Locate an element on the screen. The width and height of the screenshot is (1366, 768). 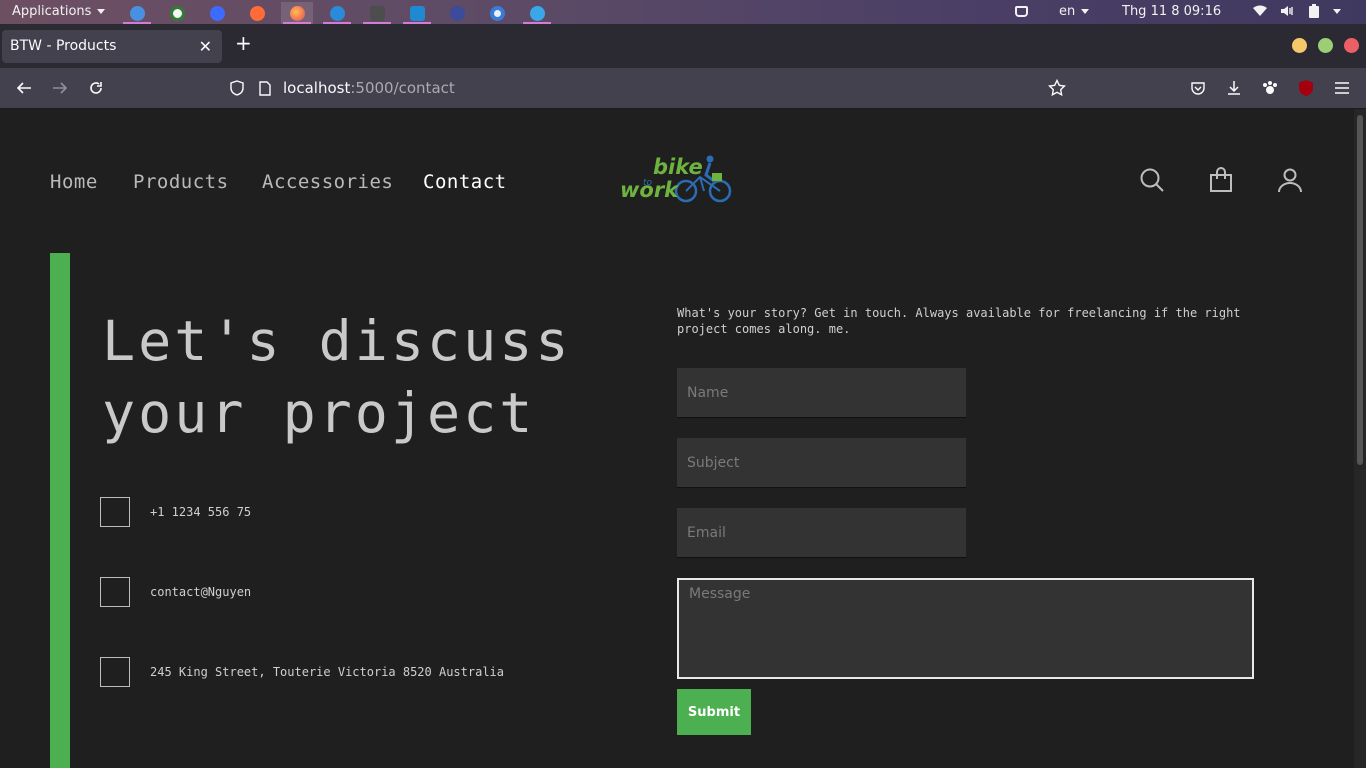
scrollbar-thumb is located at coordinates (1360, 290).